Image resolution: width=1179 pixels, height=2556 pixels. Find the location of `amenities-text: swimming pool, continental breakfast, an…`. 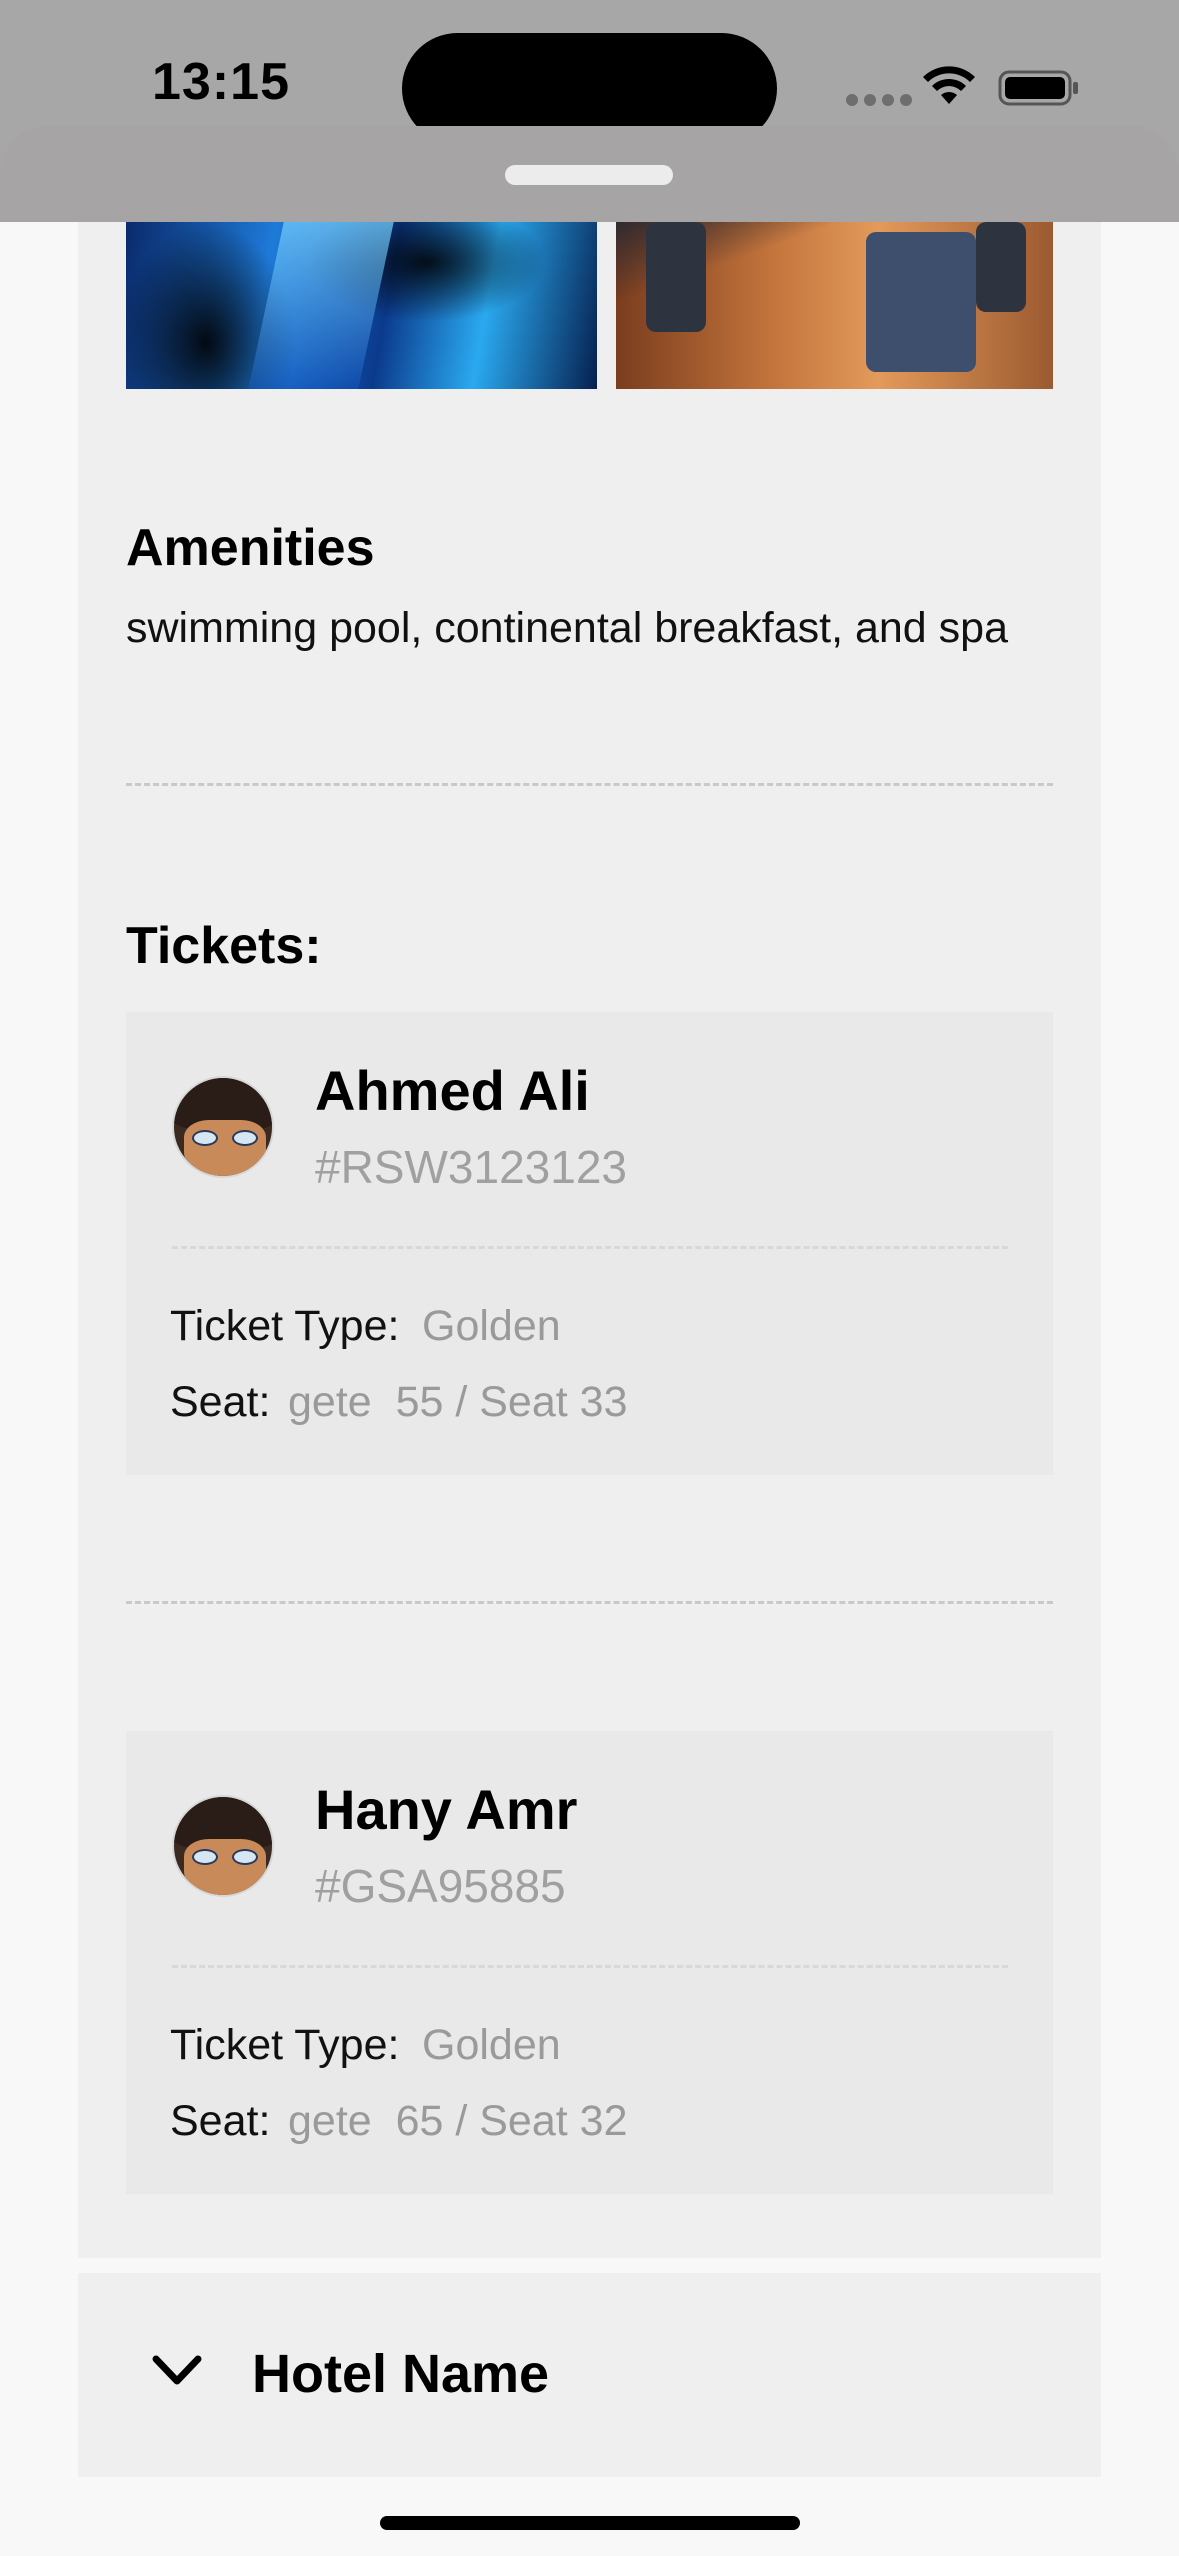

amenities-text: swimming pool, continental breakfast, an… is located at coordinates (567, 628).